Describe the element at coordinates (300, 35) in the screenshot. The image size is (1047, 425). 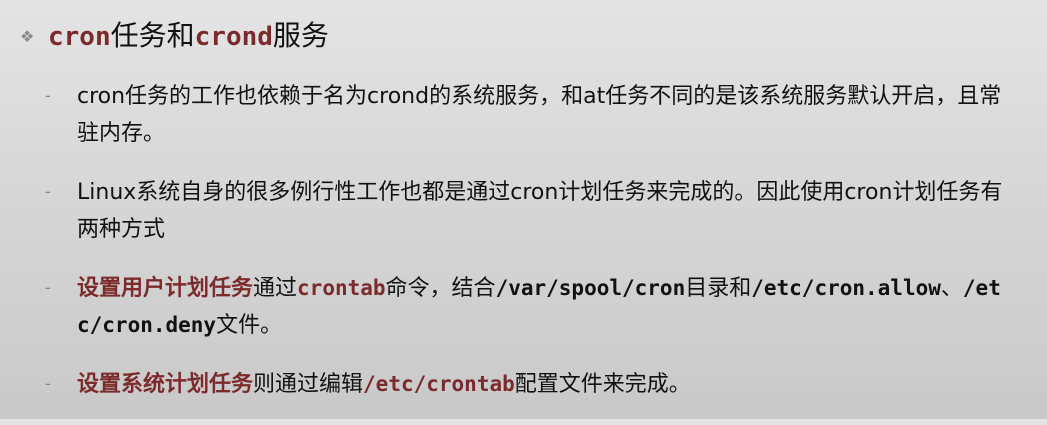
I see `title-text-end: 服务` at that location.